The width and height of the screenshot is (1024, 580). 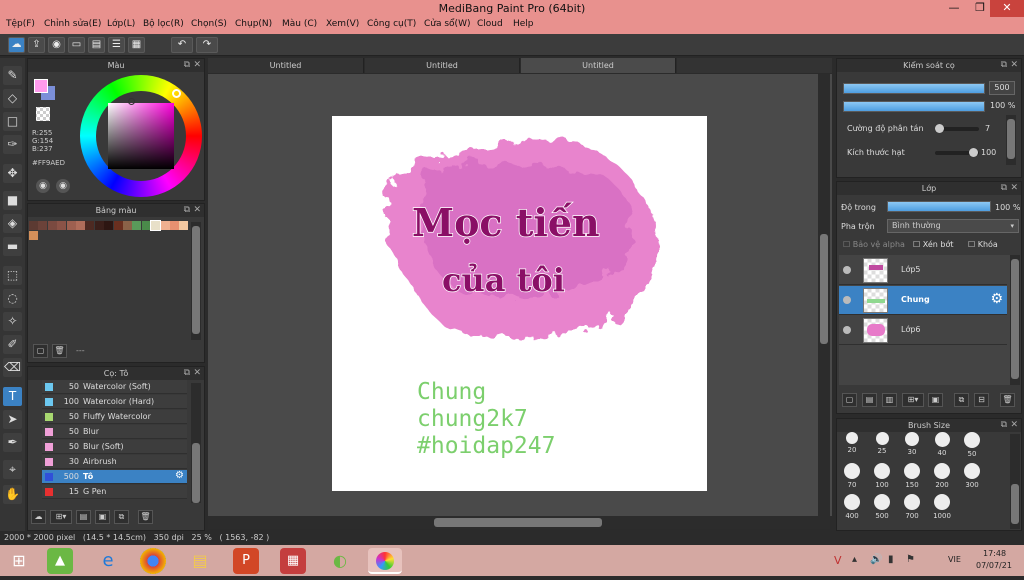 What do you see at coordinates (20, 24) in the screenshot?
I see `menu-file: Tệp(F)` at bounding box center [20, 24].